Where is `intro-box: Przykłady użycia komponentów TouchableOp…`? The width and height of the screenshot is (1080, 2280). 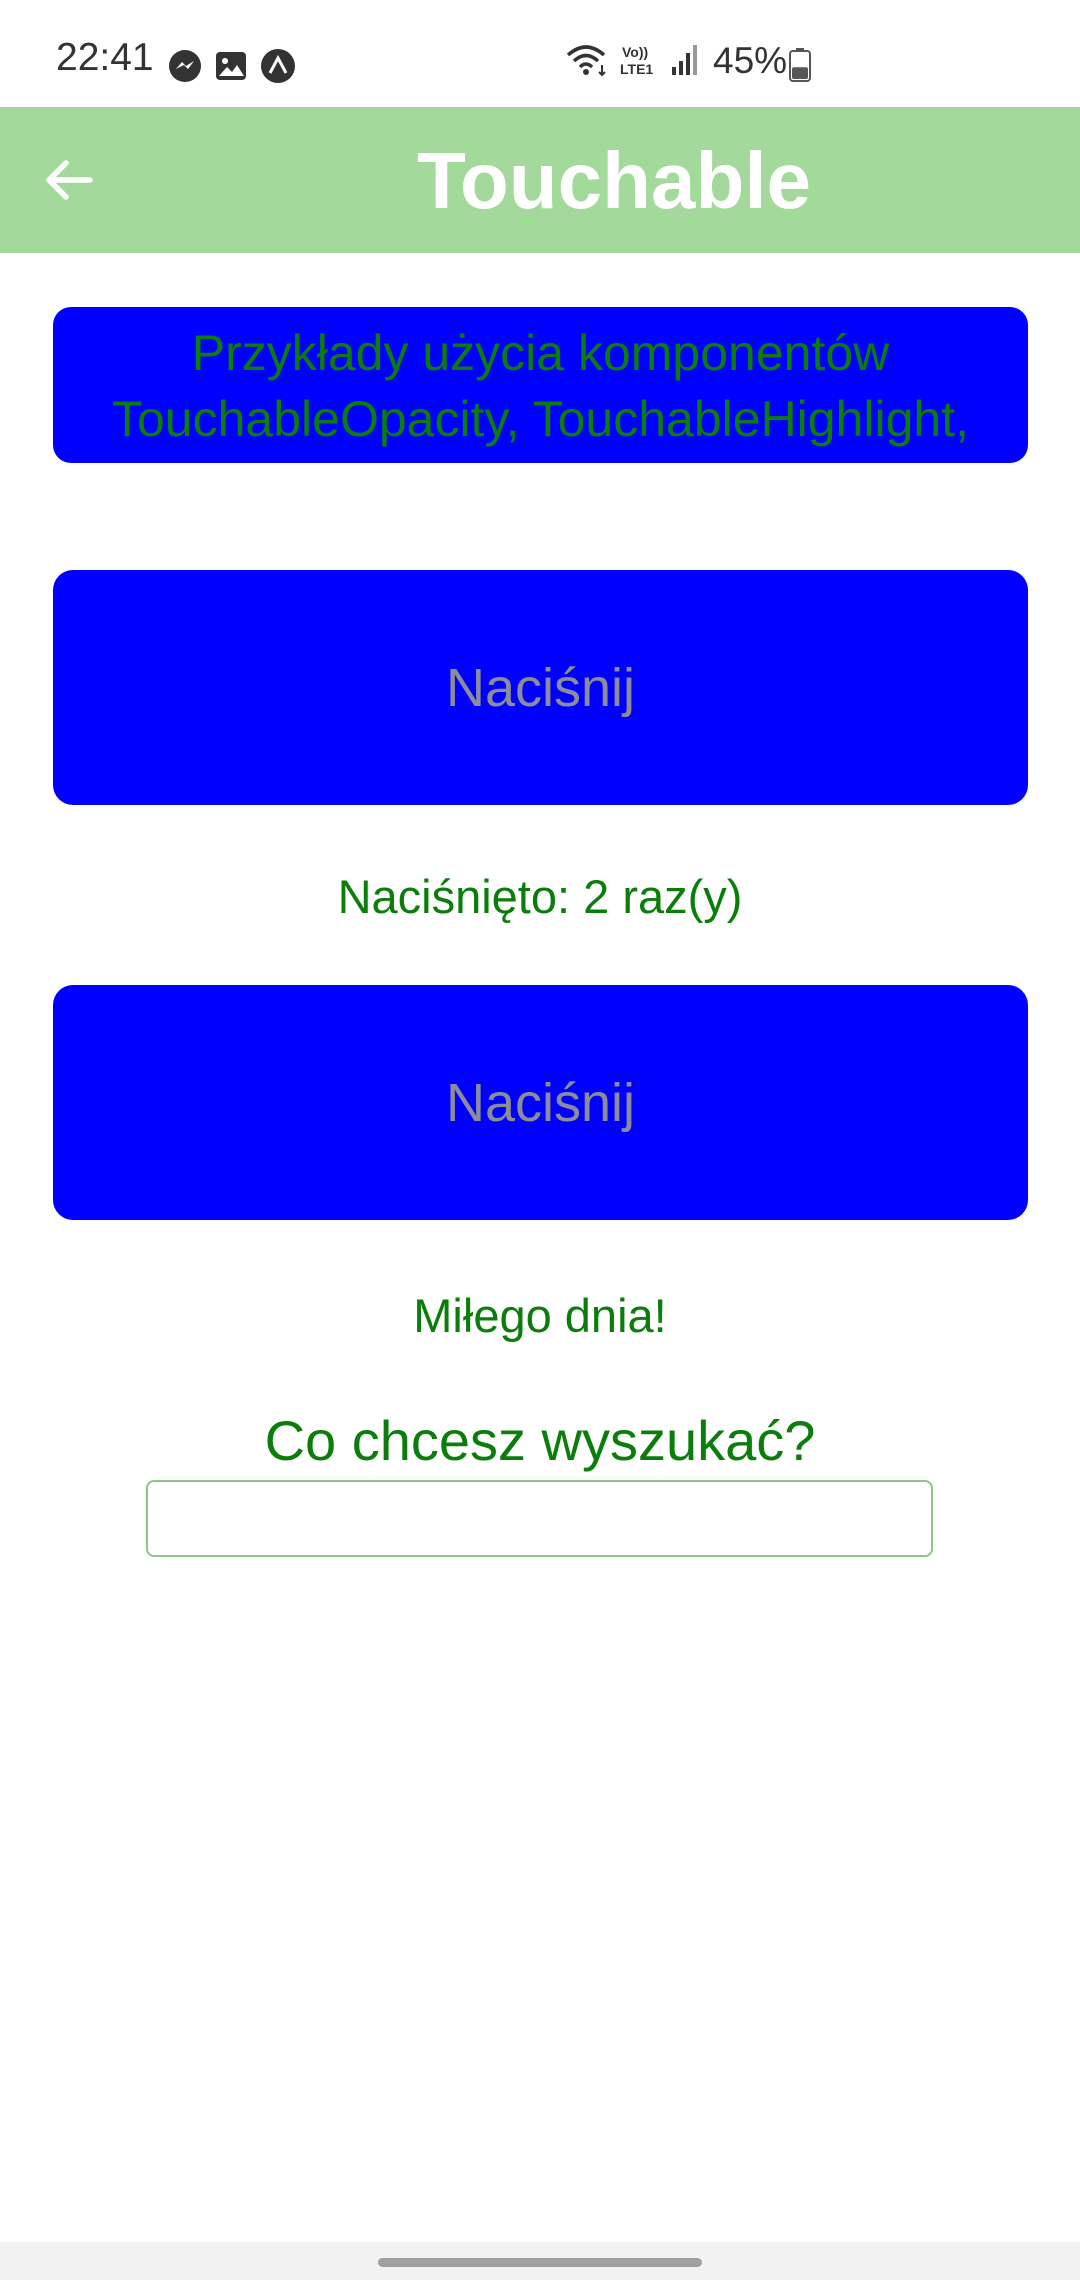
intro-box: Przykłady użycia komponentów TouchableOp… is located at coordinates (540, 385).